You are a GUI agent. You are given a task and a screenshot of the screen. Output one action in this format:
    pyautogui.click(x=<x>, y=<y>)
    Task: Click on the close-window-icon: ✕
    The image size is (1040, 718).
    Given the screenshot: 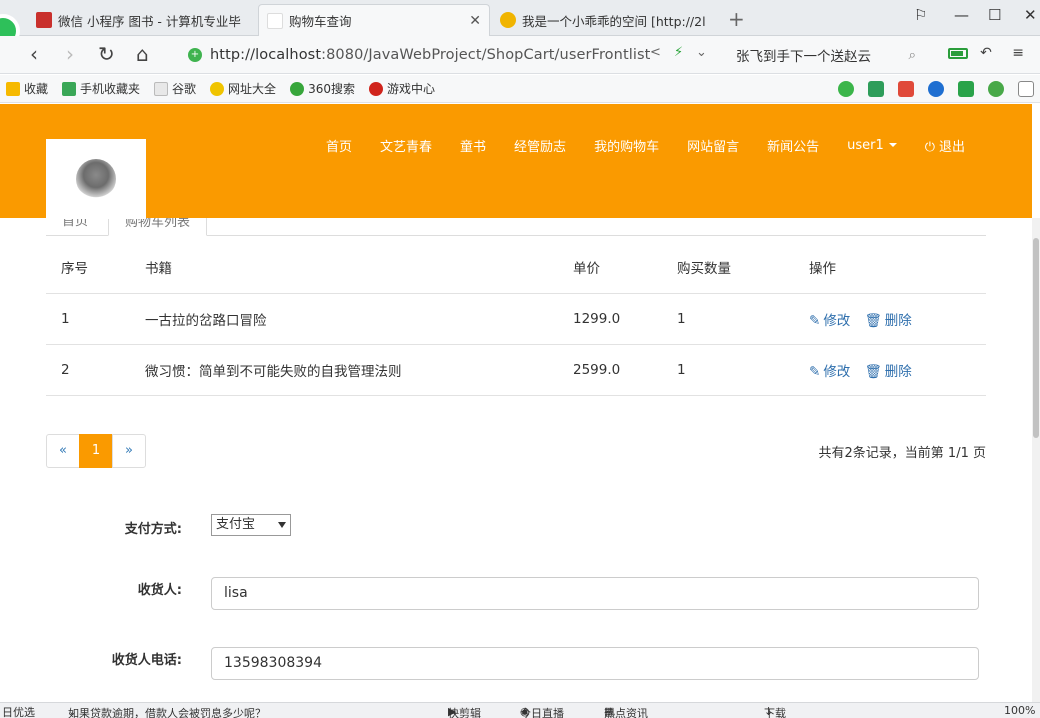 What is the action you would take?
    pyautogui.click(x=1030, y=15)
    